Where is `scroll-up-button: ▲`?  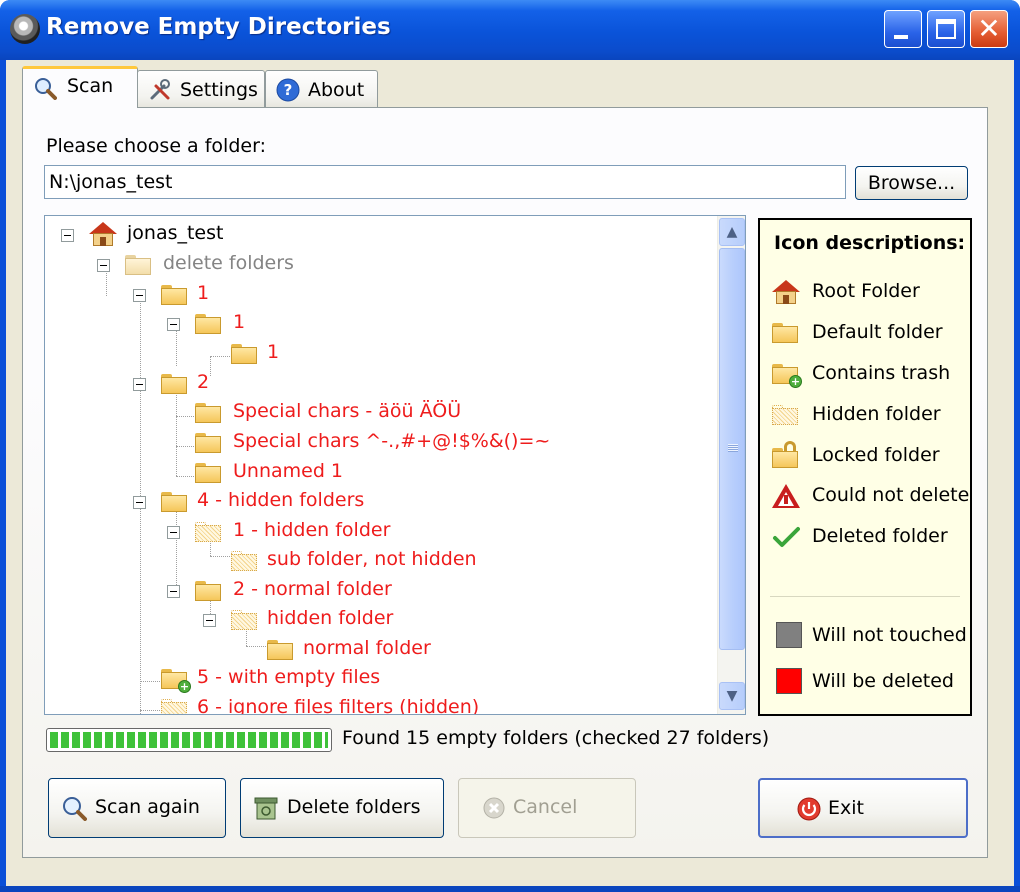 scroll-up-button: ▲ is located at coordinates (732, 232).